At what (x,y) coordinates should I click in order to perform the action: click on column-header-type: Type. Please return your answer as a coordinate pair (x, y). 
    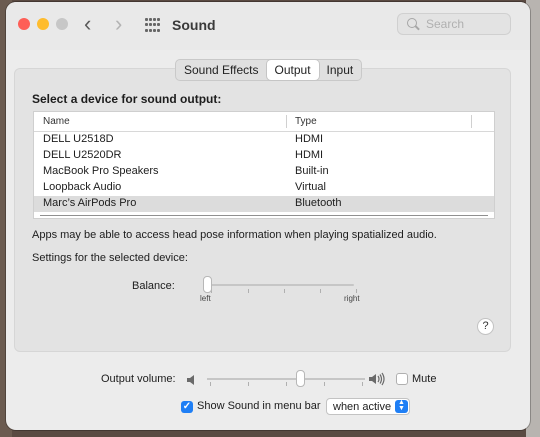
    Looking at the image, I should click on (306, 121).